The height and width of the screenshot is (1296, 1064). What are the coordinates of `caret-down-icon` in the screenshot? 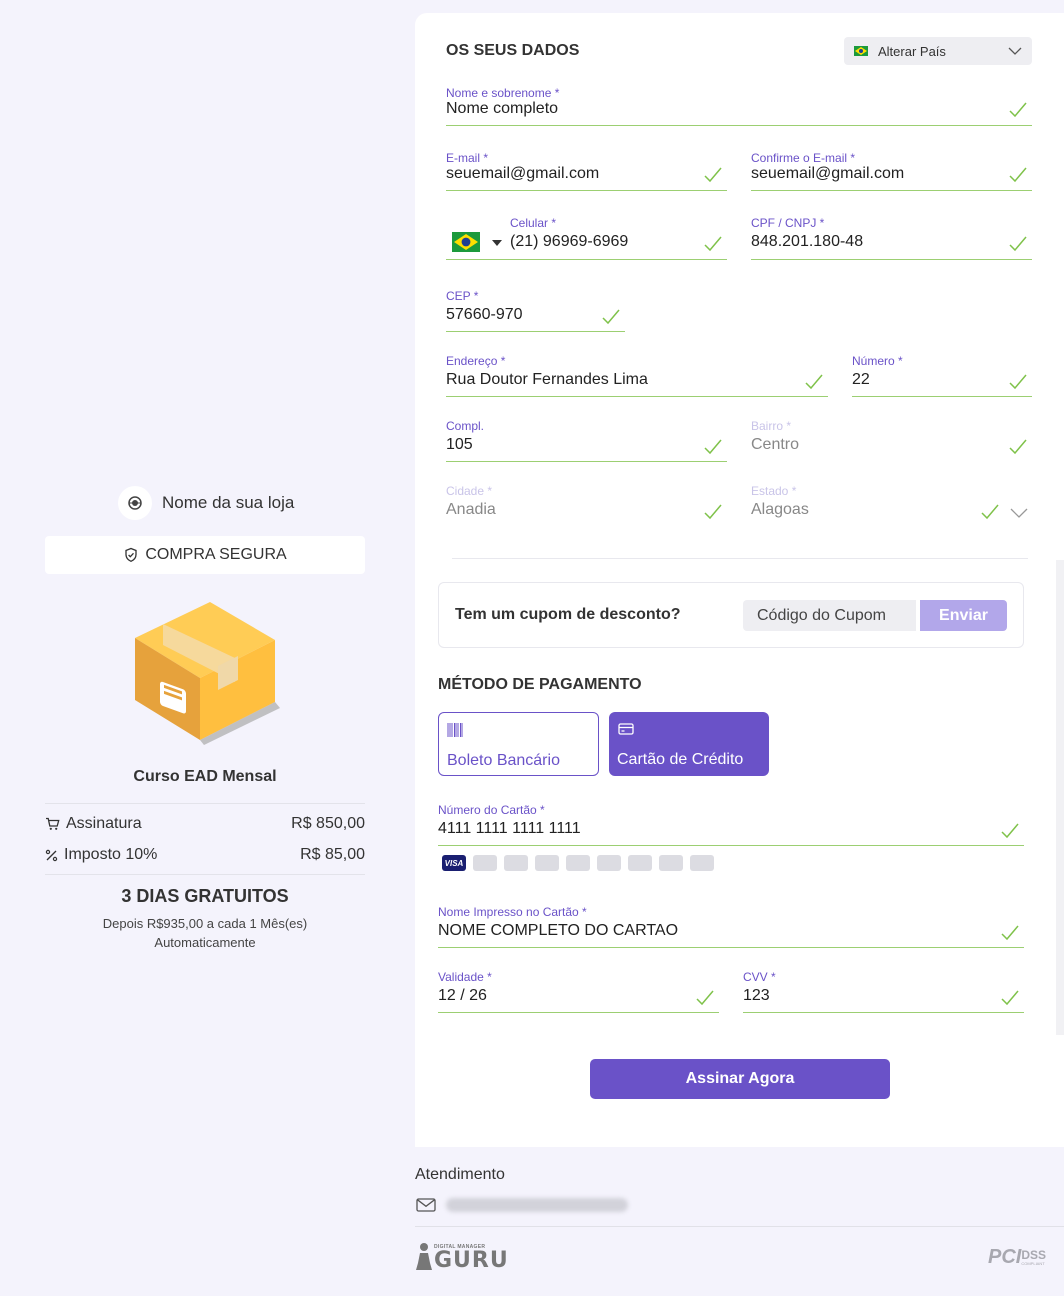 It's located at (497, 243).